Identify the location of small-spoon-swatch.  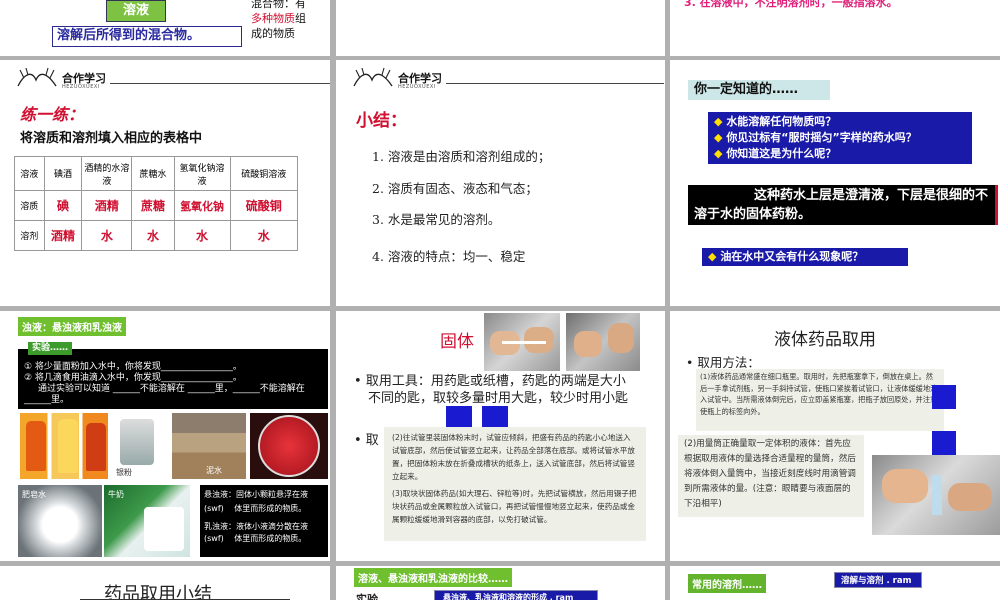
(459, 417).